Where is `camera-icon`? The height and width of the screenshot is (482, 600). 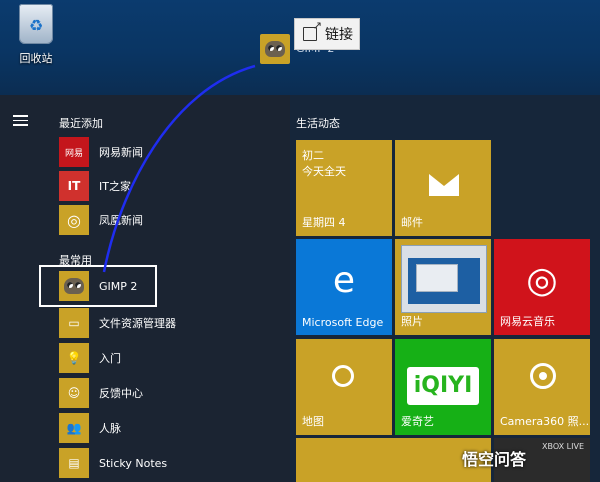
camera-icon is located at coordinates (543, 376).